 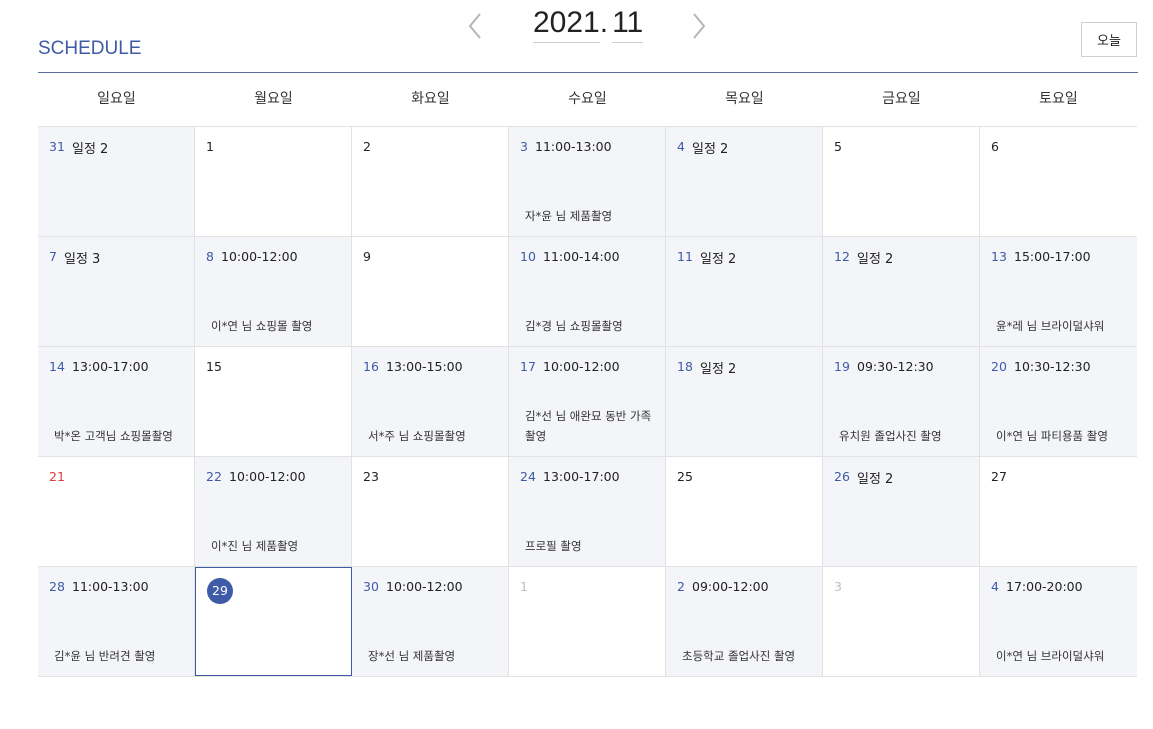 I want to click on weekday-label: 목요일, so click(x=744, y=99).